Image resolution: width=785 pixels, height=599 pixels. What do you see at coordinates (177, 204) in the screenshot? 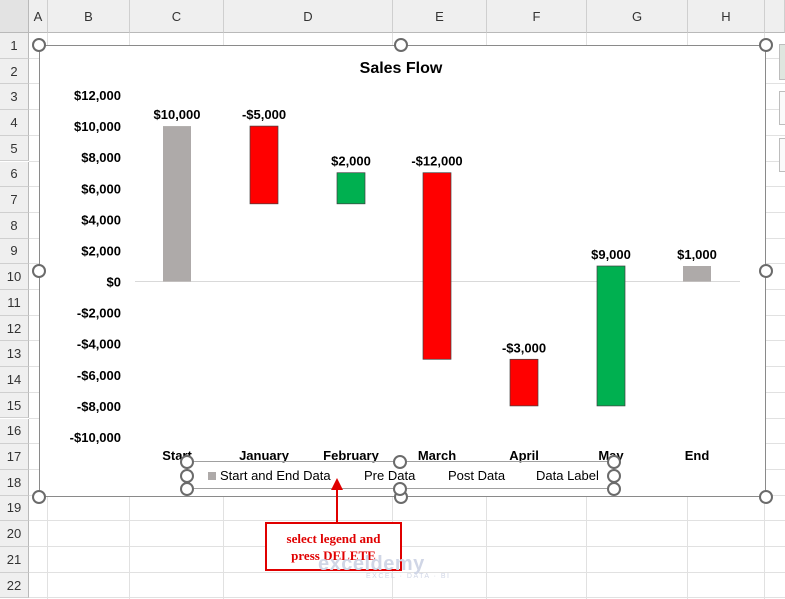
I see `bar-start` at bounding box center [177, 204].